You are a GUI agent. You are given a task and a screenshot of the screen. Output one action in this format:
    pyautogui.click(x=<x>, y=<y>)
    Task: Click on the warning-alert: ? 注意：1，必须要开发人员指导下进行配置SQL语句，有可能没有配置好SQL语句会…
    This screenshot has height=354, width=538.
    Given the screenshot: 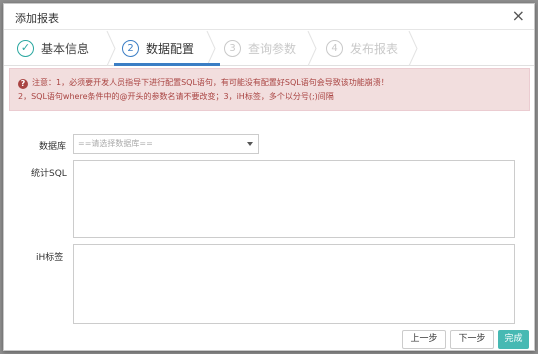 What is the action you would take?
    pyautogui.click(x=269, y=89)
    